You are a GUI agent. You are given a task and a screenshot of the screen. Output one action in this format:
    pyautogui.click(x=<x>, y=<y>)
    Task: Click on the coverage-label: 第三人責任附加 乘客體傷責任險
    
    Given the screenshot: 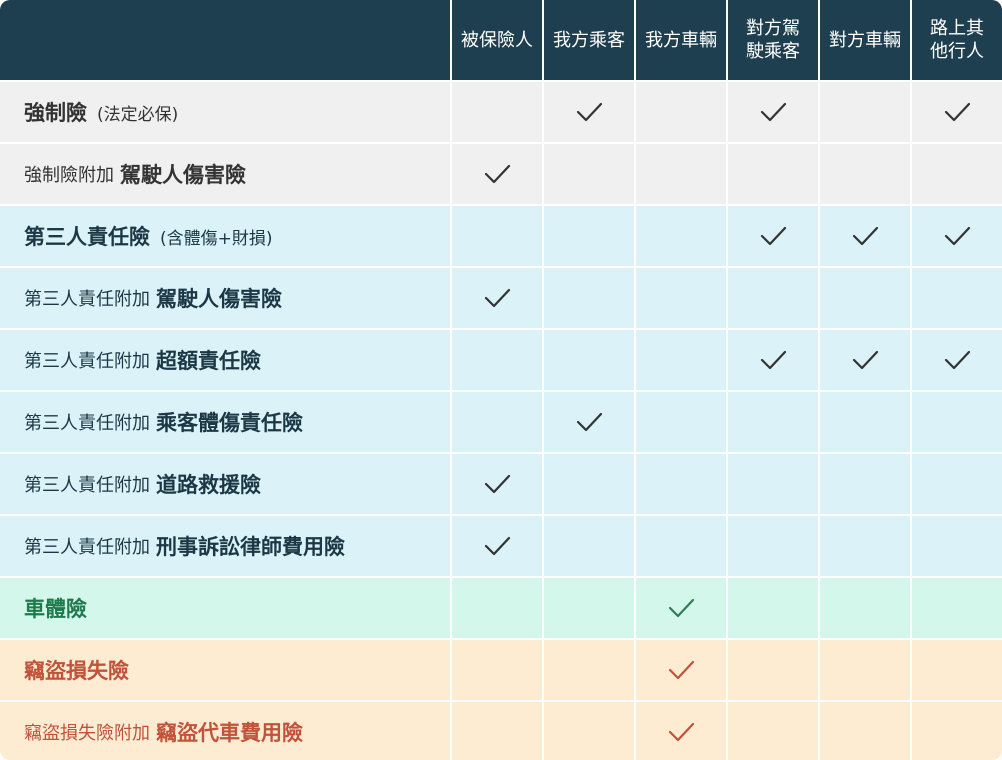 What is the action you would take?
    pyautogui.click(x=225, y=421)
    